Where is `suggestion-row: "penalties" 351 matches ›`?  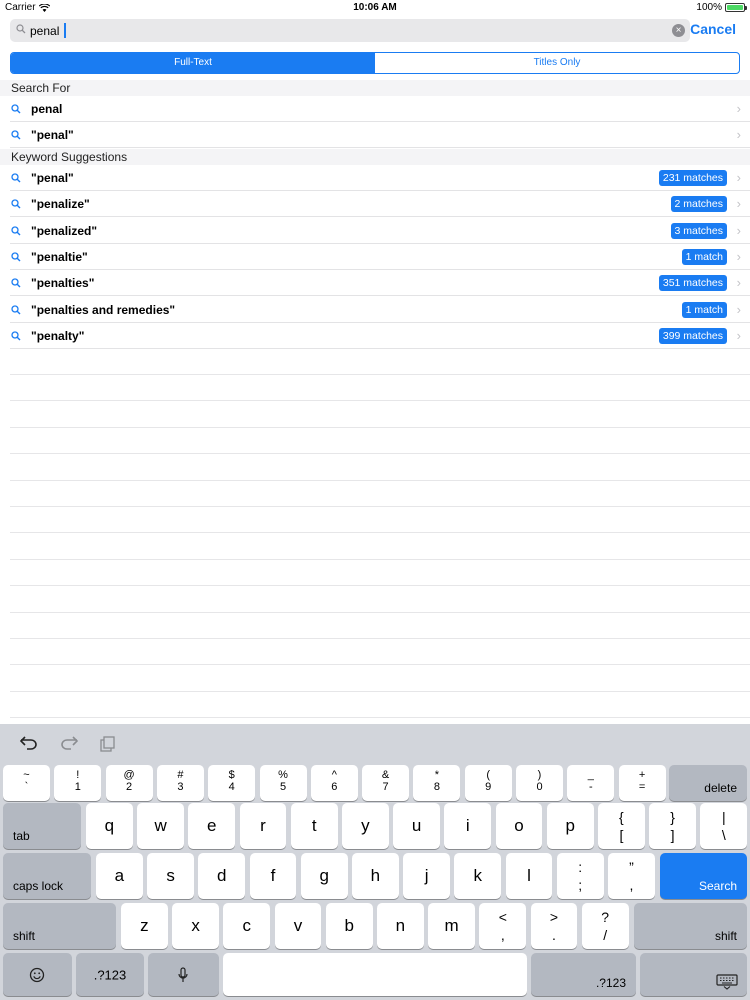
suggestion-row: "penalties" 351 matches › is located at coordinates (380, 283).